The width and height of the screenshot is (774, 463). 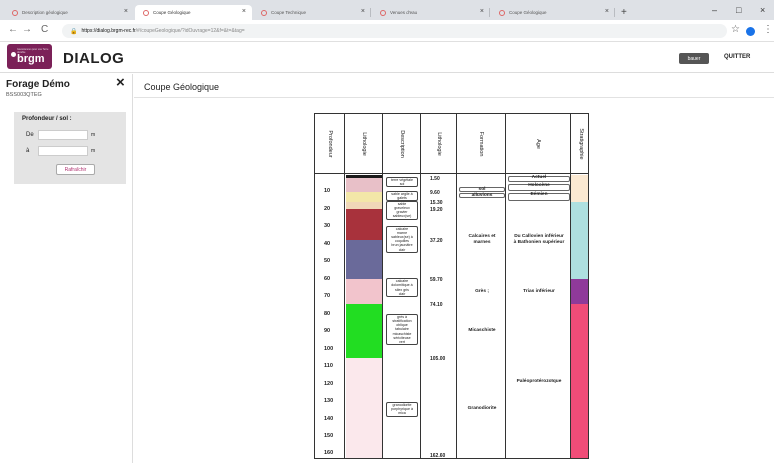 I want to click on depth-tick-label: 150, so click(x=329, y=435).